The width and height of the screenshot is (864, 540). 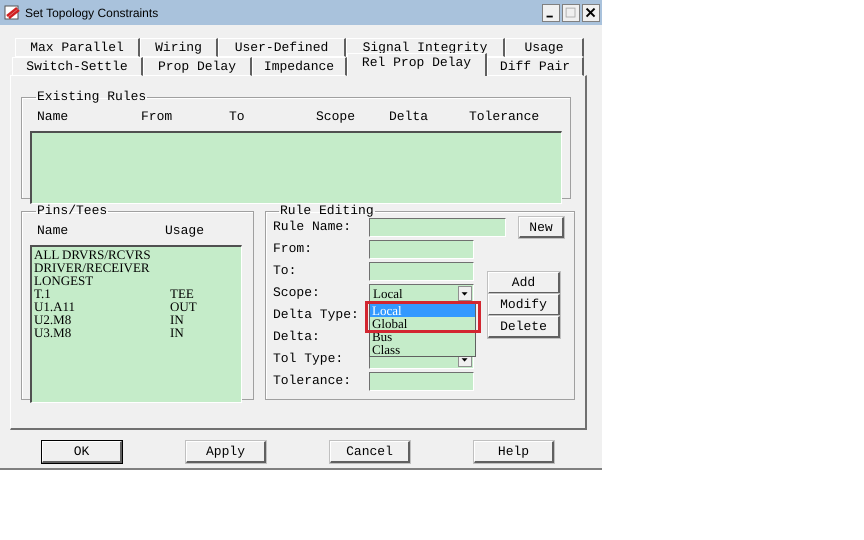 I want to click on app-icon, so click(x=13, y=12).